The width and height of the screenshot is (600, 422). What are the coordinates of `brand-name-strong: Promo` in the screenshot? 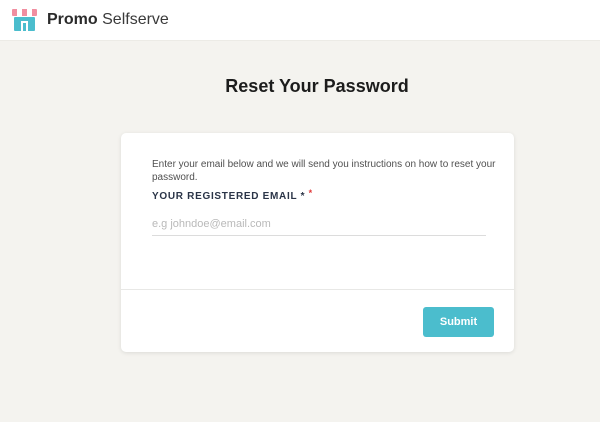 It's located at (72, 19).